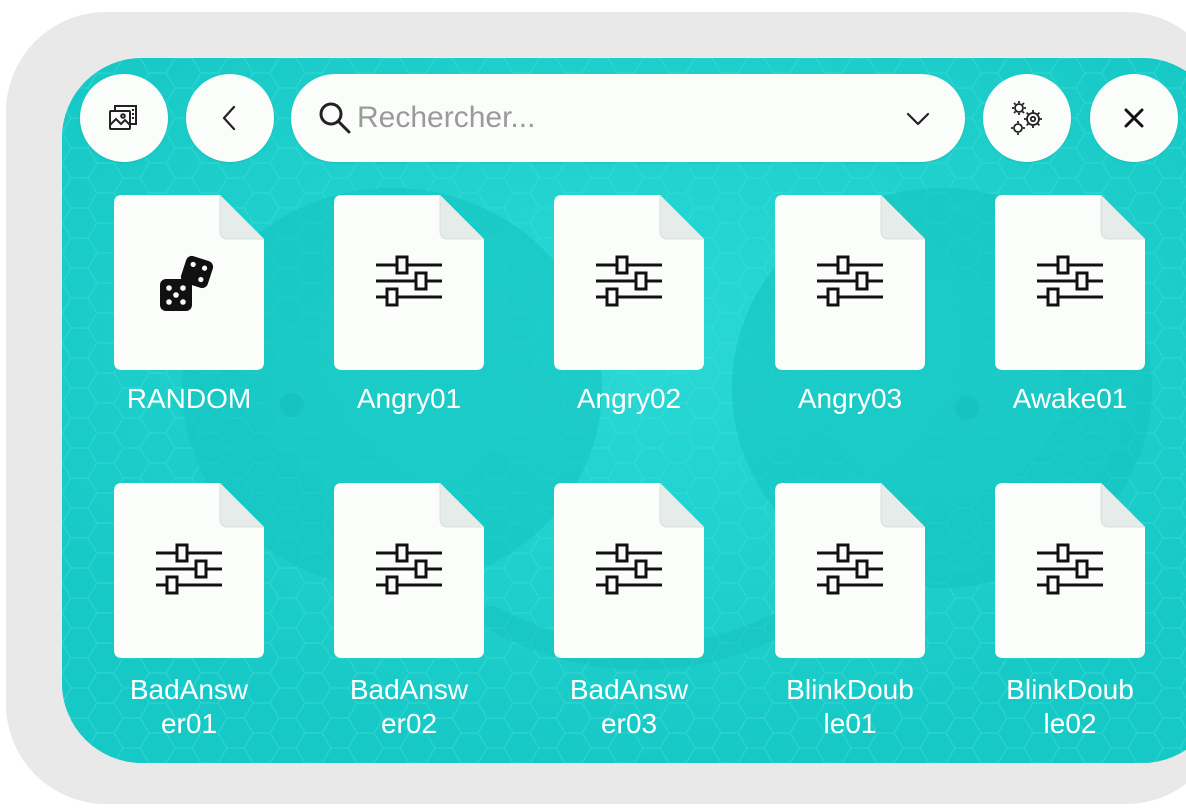 The height and width of the screenshot is (810, 1186). Describe the element at coordinates (409, 398) in the screenshot. I see `file-tile-label: Angry01` at that location.